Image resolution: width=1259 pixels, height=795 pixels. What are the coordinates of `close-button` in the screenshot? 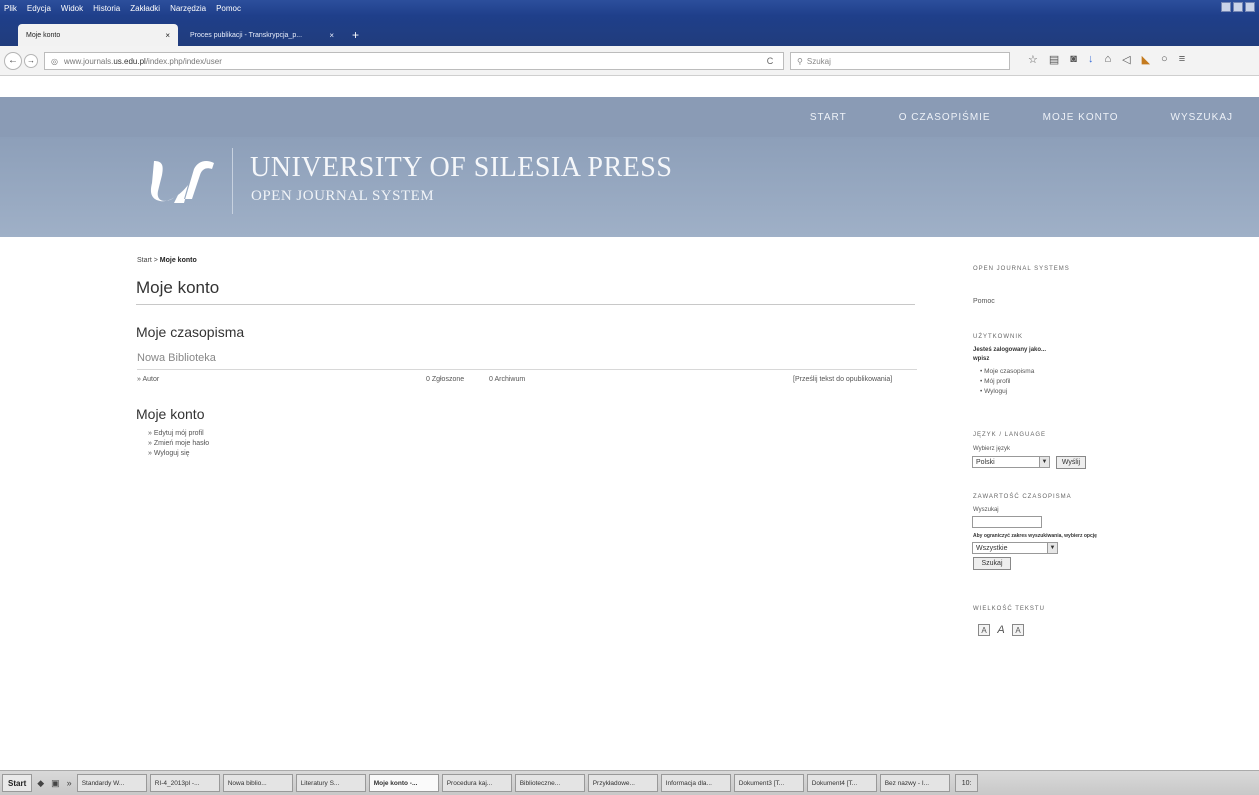 It's located at (1250, 7).